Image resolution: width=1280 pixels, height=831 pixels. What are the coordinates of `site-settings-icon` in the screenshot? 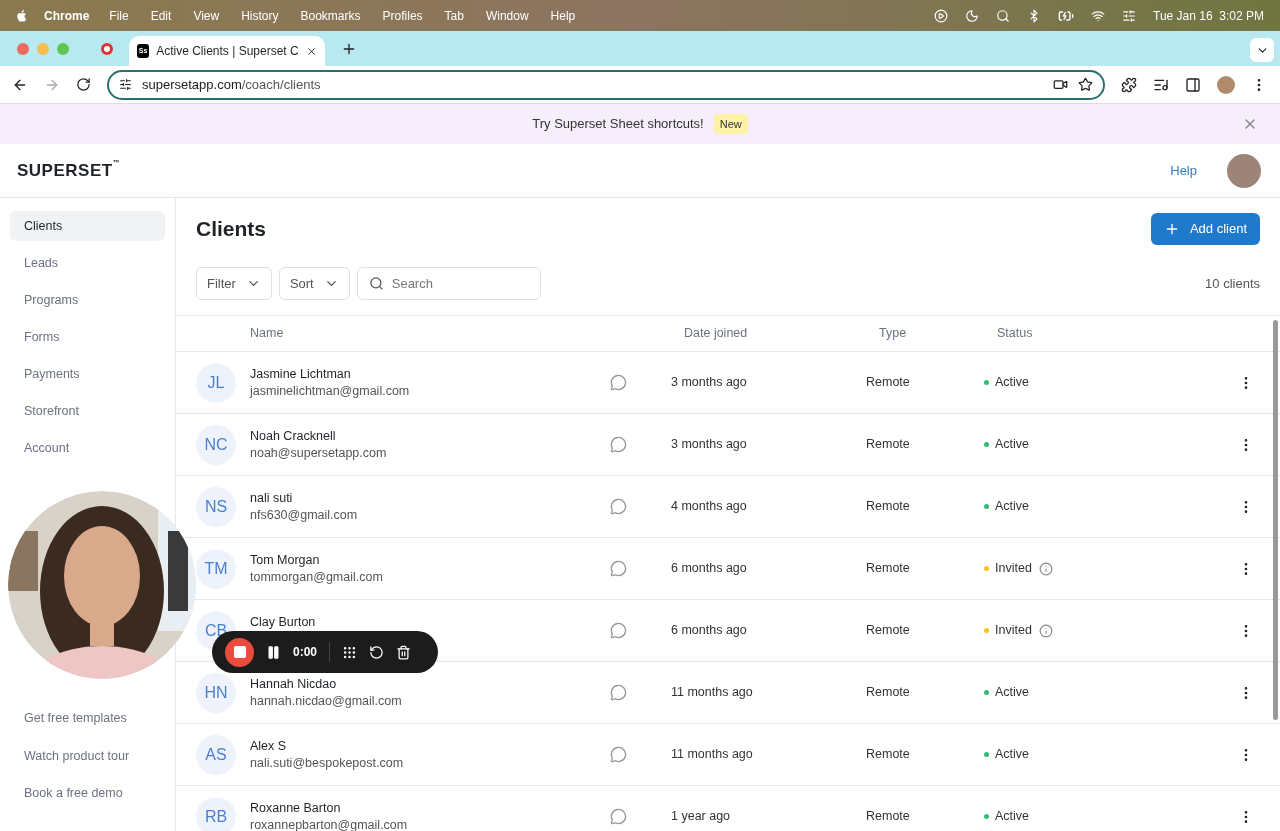 It's located at (125, 84).